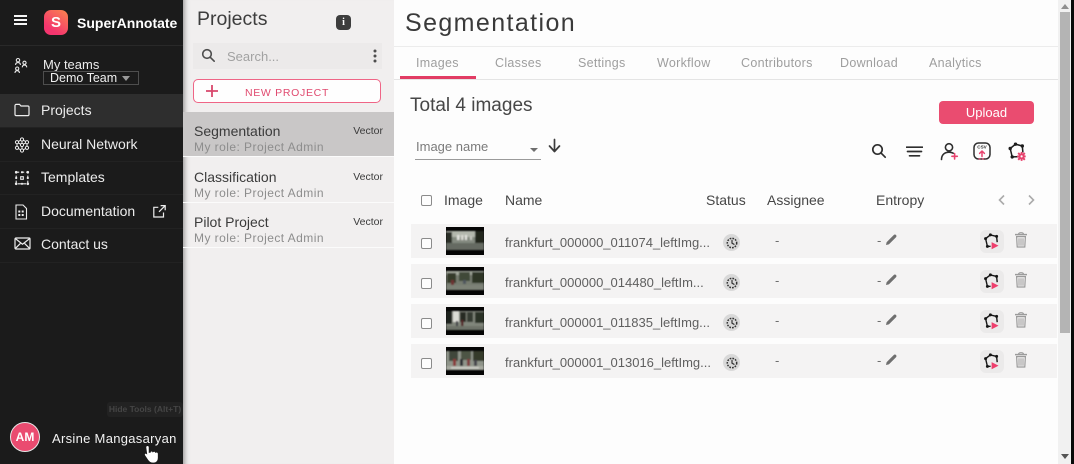  What do you see at coordinates (982, 147) in the screenshot?
I see `svg-text: CSV` at bounding box center [982, 147].